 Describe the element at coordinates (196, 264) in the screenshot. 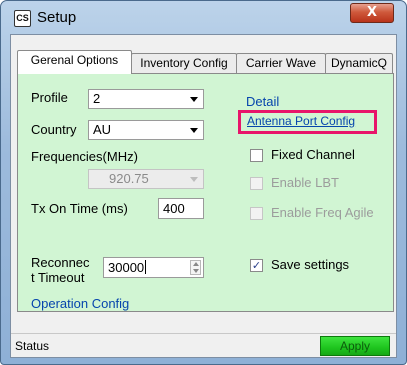

I see `spin-up-icon` at that location.